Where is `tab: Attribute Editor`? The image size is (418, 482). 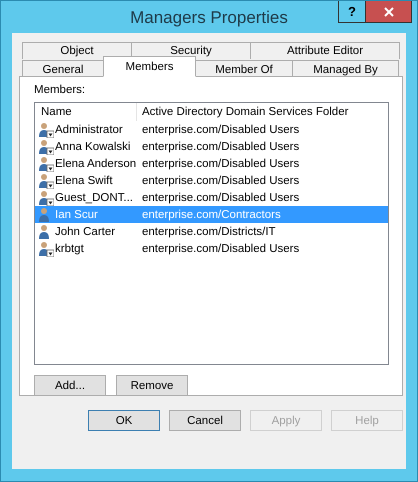
tab: Attribute Editor is located at coordinates (325, 50).